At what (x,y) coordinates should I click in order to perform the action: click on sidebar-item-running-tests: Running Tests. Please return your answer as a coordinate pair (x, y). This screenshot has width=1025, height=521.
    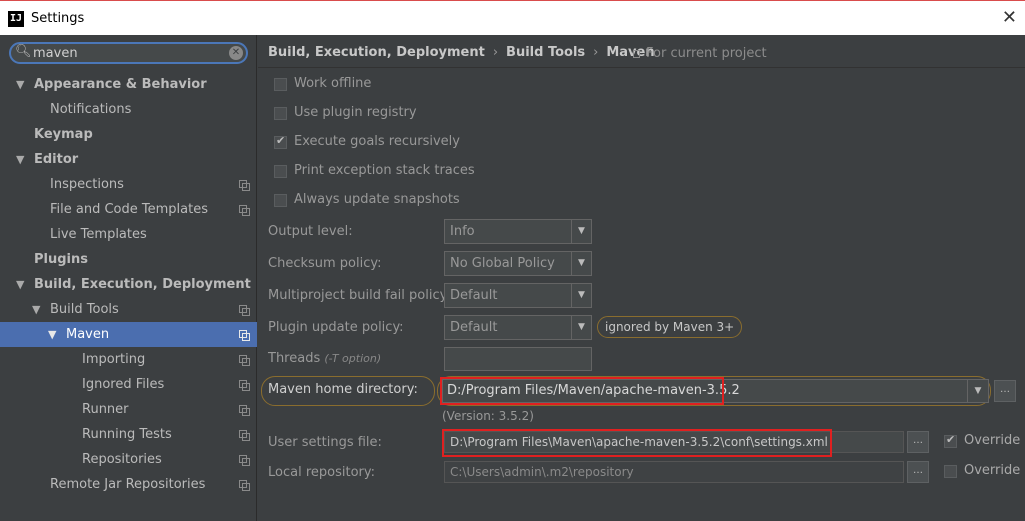
    Looking at the image, I should click on (128, 434).